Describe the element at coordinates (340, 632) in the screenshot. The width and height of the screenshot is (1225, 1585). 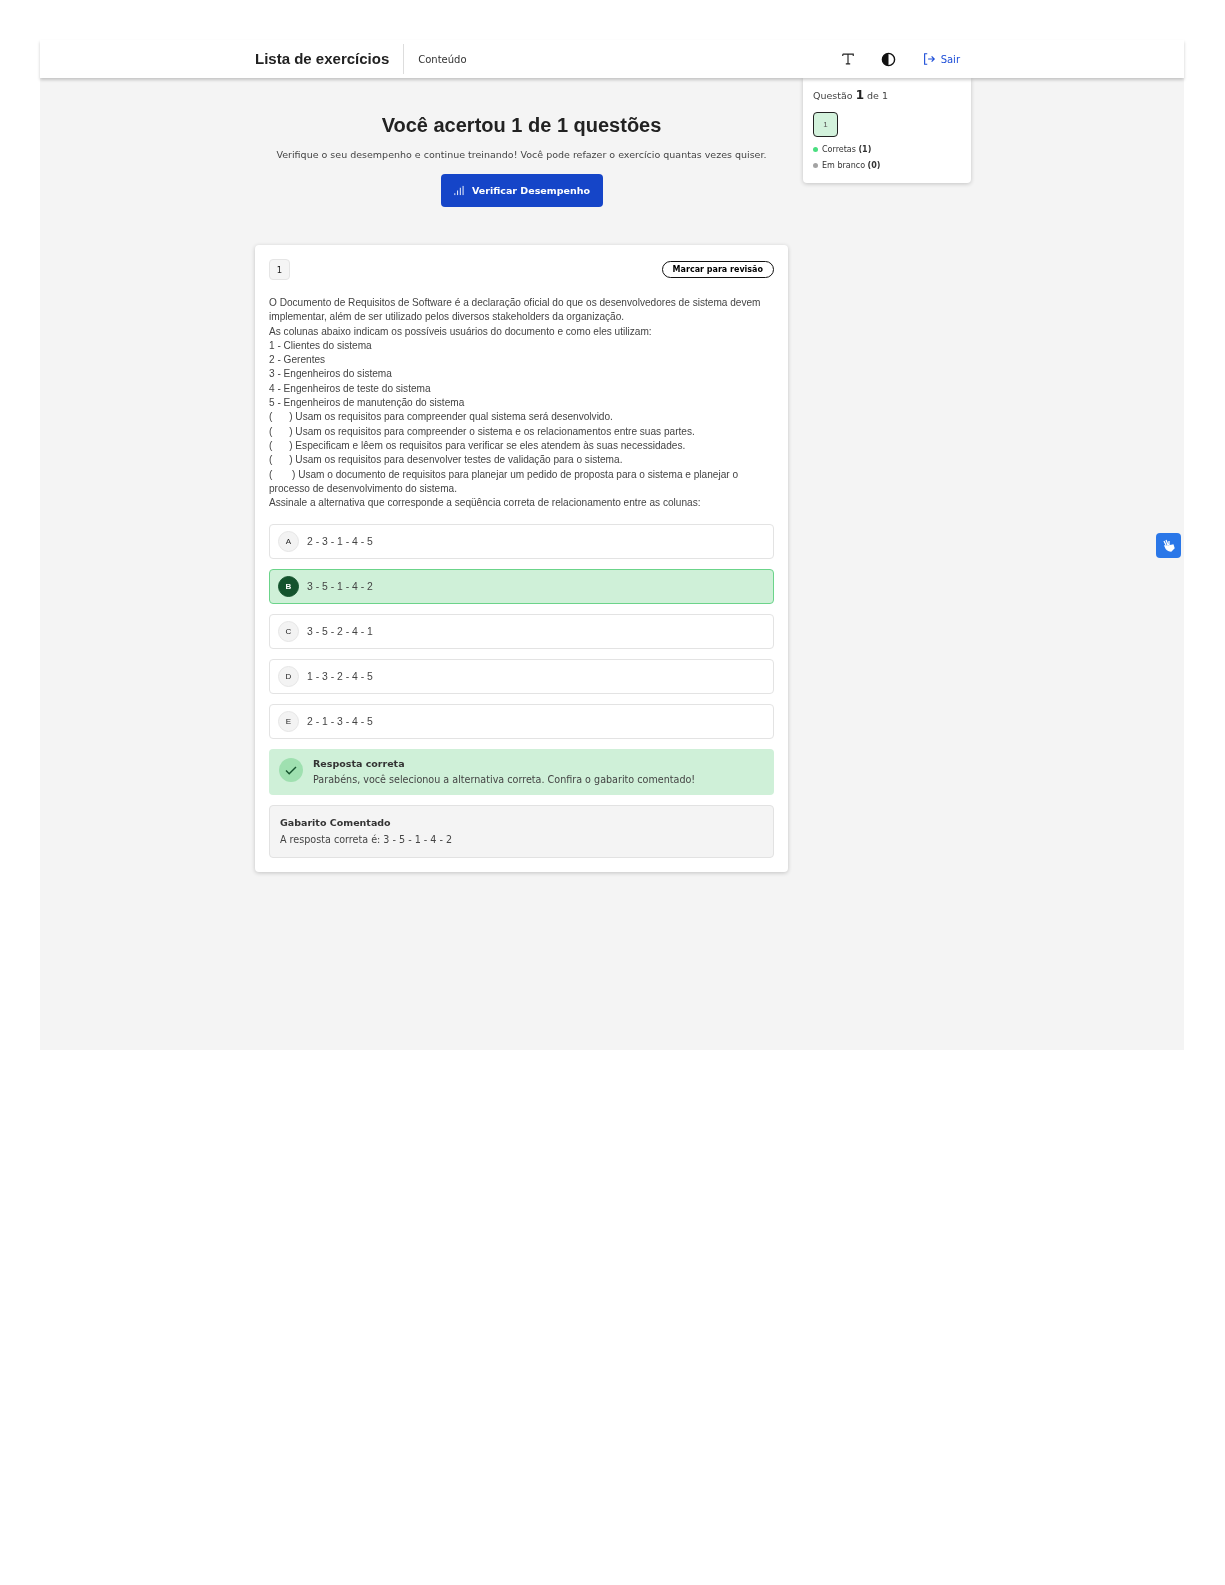
I see `option-text: 3 - 5 - 2 - 4 - 1` at that location.